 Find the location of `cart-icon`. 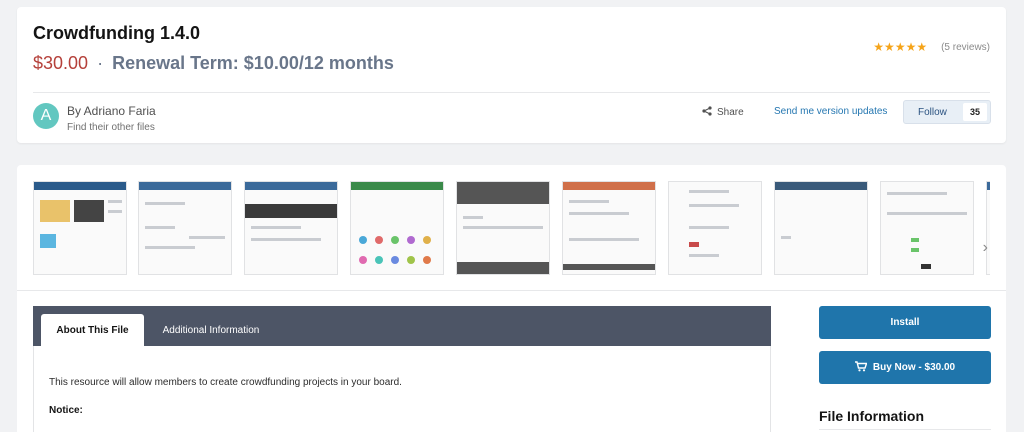

cart-icon is located at coordinates (861, 367).